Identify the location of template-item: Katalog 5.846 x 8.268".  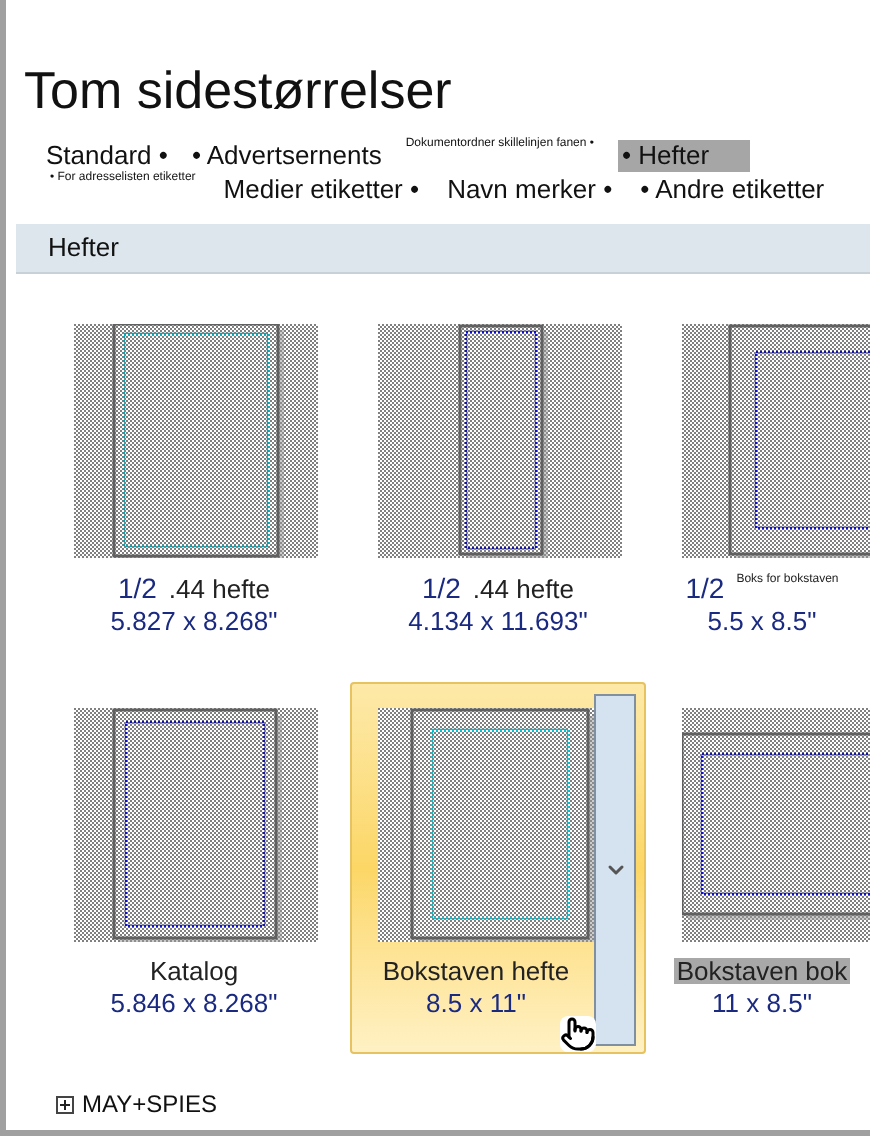
(194, 868).